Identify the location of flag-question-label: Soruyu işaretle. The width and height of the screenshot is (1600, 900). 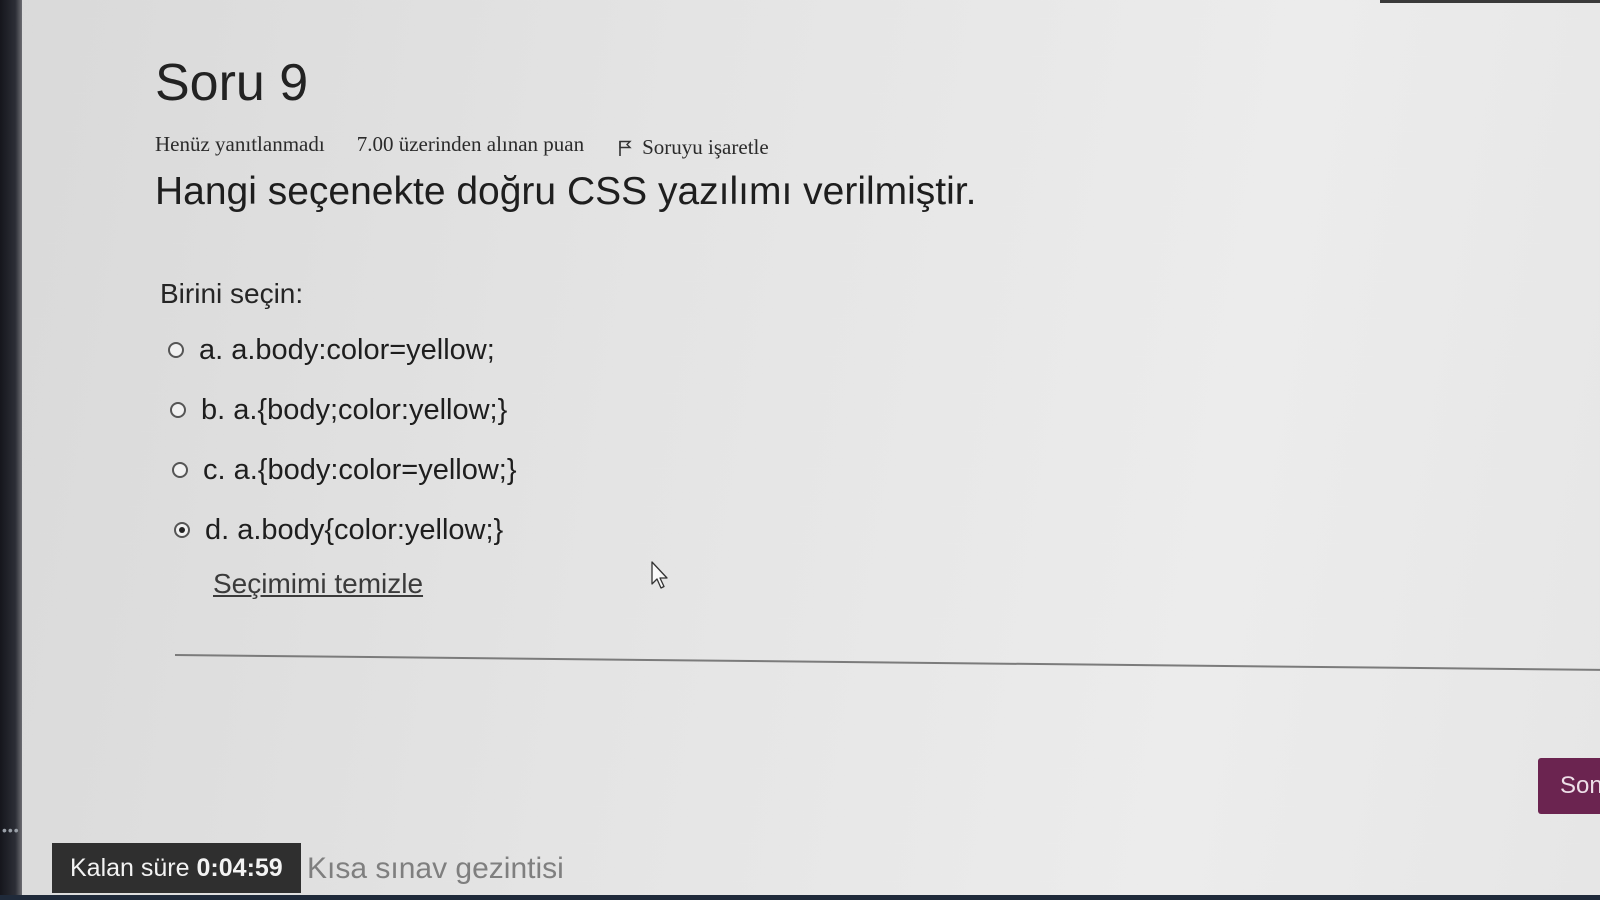
(705, 147).